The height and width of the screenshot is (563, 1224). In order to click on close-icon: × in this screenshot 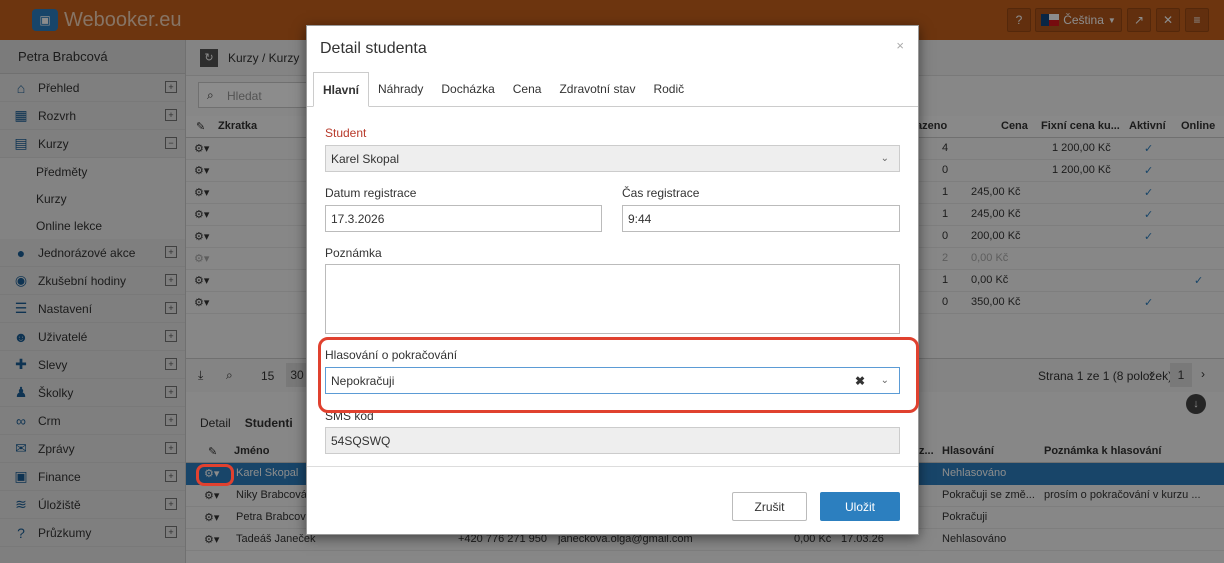, I will do `click(900, 45)`.